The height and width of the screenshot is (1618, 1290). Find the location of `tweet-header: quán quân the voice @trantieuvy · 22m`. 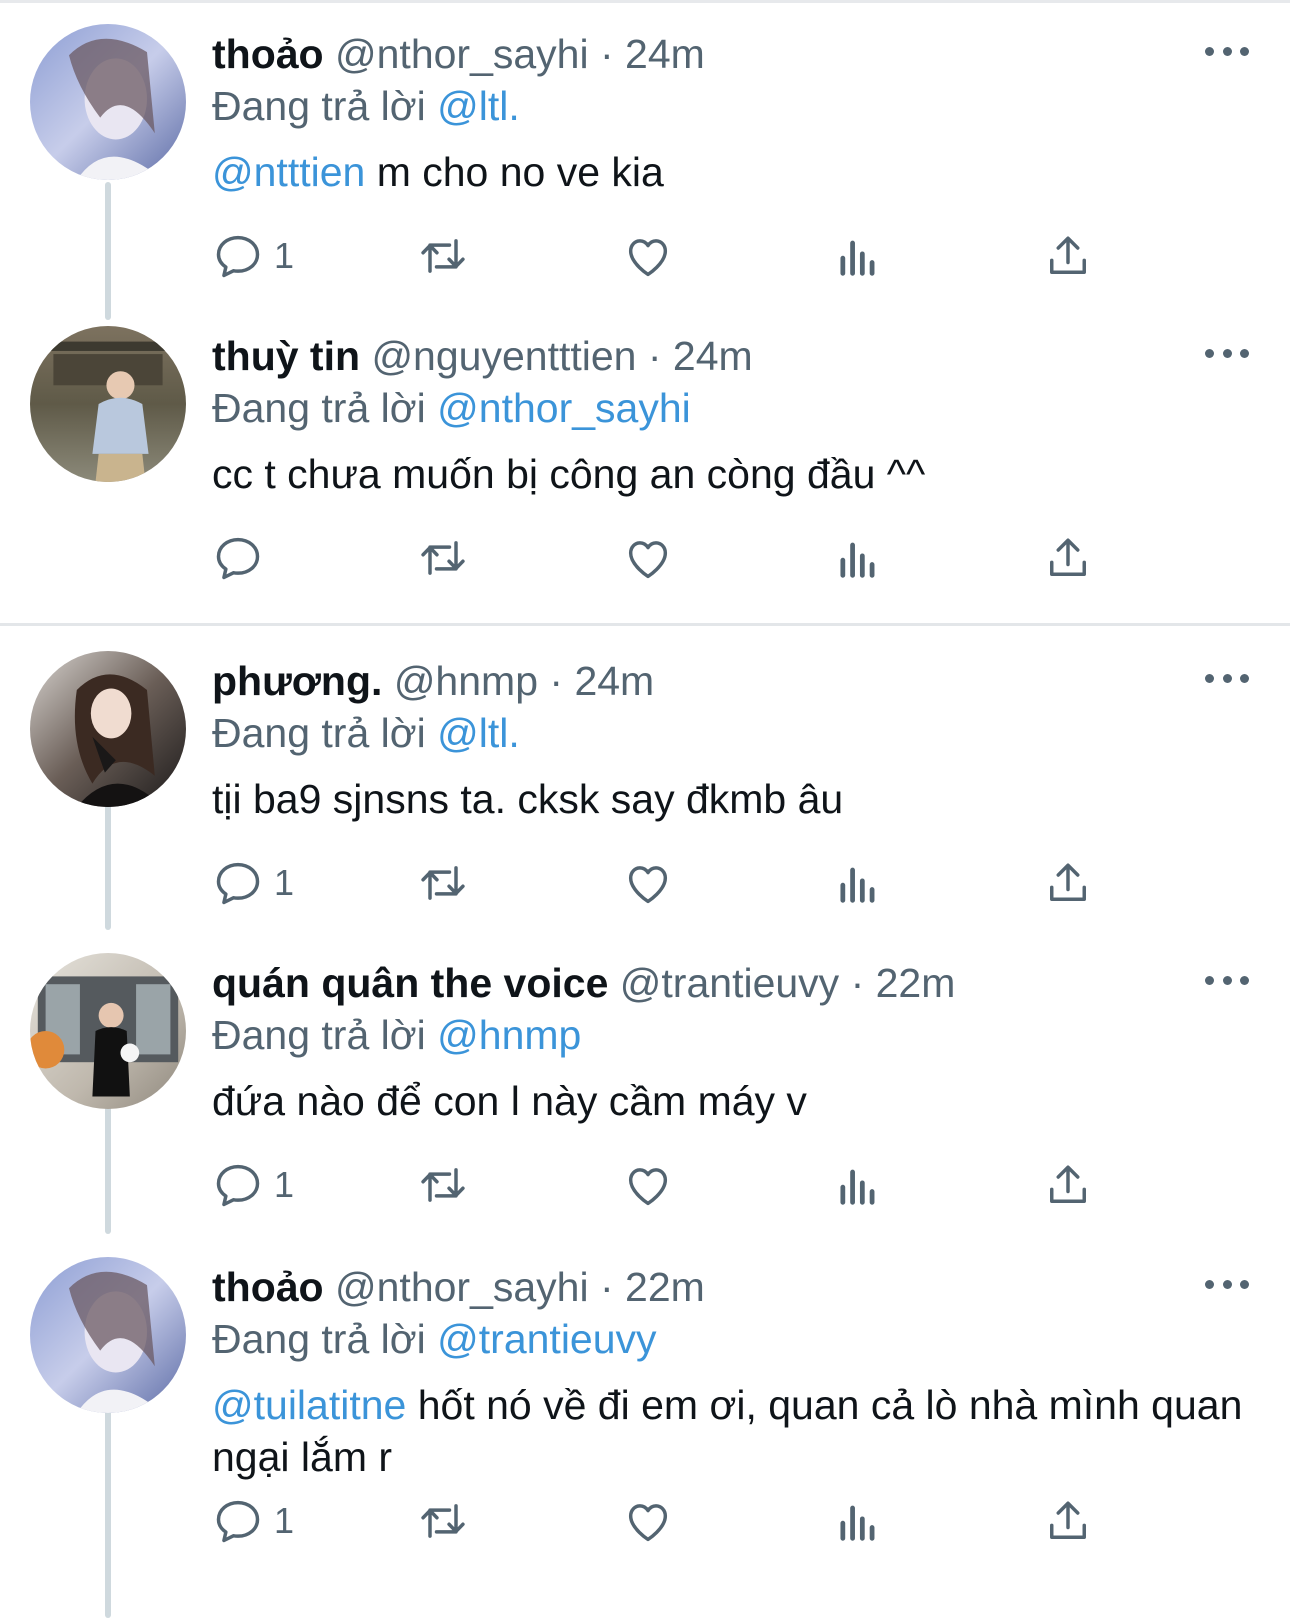

tweet-header: quán quân the voice @trantieuvy · 22m is located at coordinates (583, 983).